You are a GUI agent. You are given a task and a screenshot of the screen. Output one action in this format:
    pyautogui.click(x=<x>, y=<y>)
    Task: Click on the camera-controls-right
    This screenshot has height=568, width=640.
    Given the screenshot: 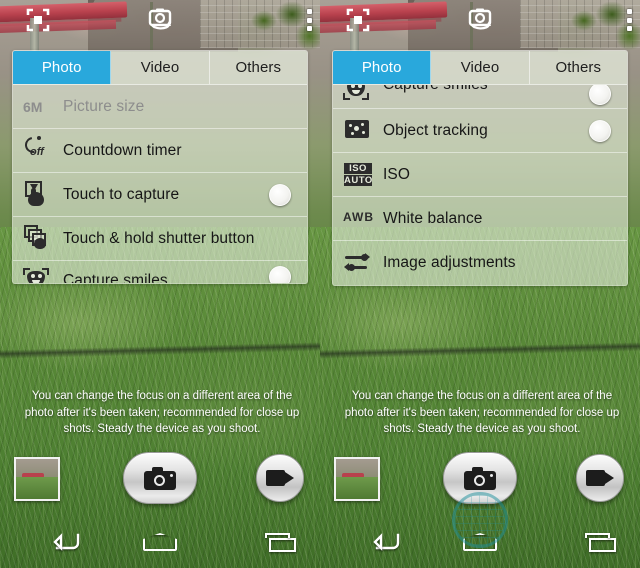 What is the action you would take?
    pyautogui.click(x=480, y=479)
    